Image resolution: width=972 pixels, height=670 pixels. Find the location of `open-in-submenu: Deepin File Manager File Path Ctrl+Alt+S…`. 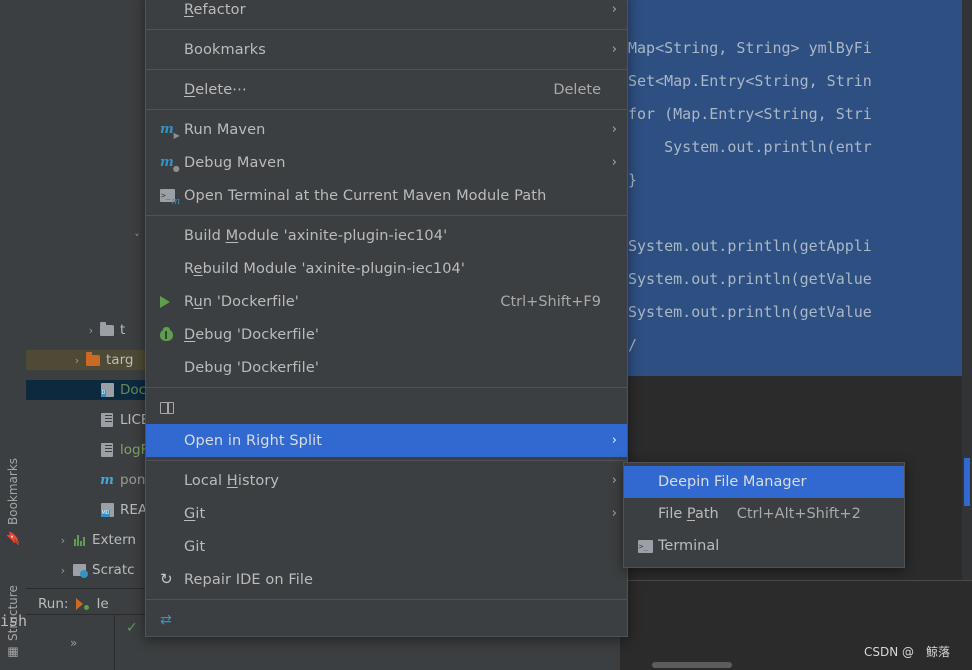

open-in-submenu: Deepin File Manager File Path Ctrl+Alt+S… is located at coordinates (764, 515).